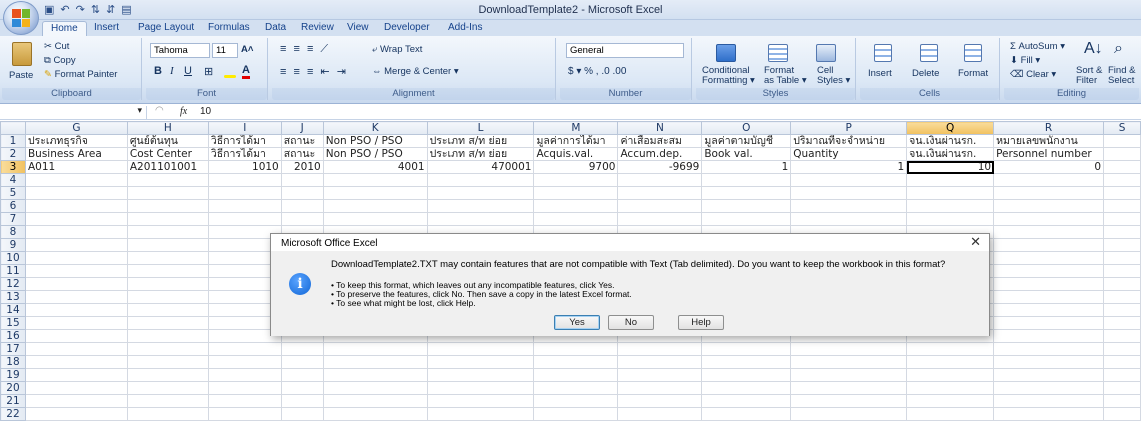 The width and height of the screenshot is (1141, 436). What do you see at coordinates (1122, 388) in the screenshot?
I see `cell-s20` at bounding box center [1122, 388].